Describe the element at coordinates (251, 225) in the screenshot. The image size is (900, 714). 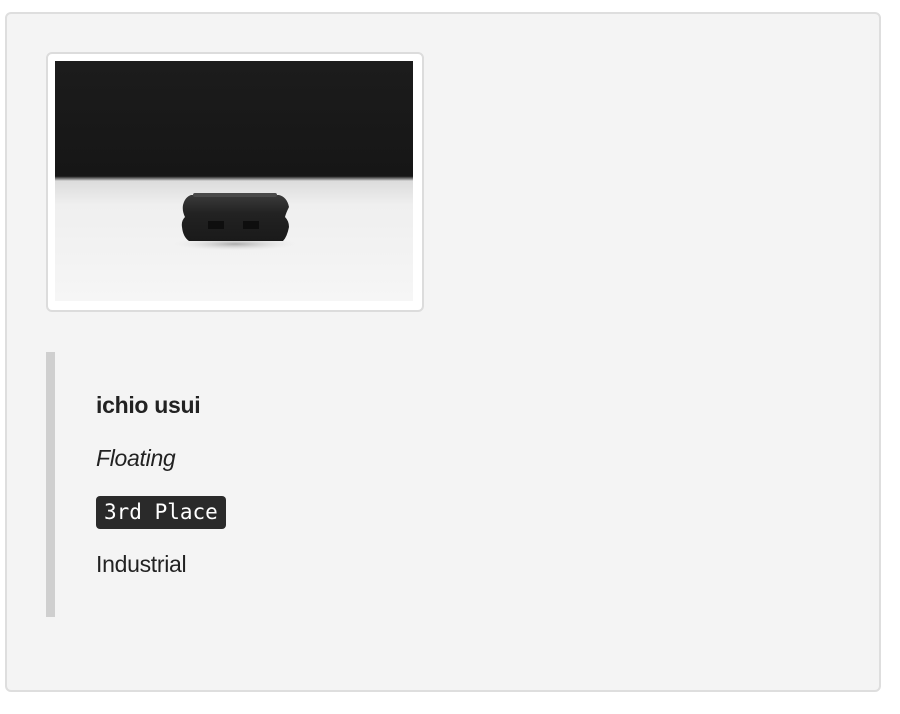
I see `object-slot-right` at that location.